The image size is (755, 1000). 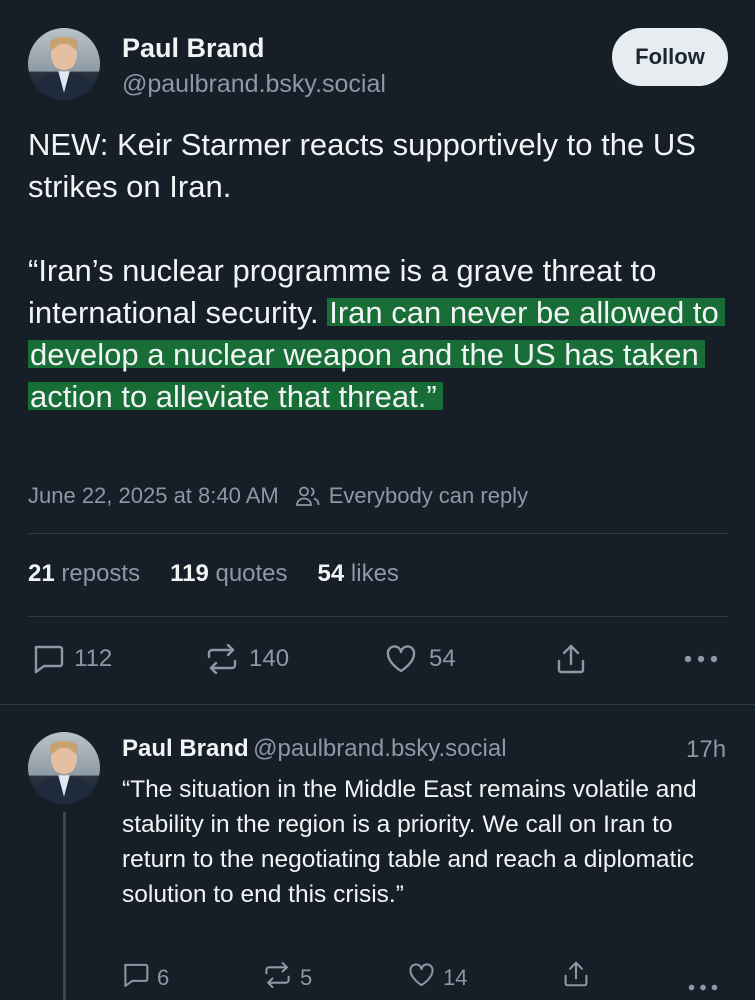 I want to click on author-handle: @paulbrand.bsky.social, so click(x=254, y=84).